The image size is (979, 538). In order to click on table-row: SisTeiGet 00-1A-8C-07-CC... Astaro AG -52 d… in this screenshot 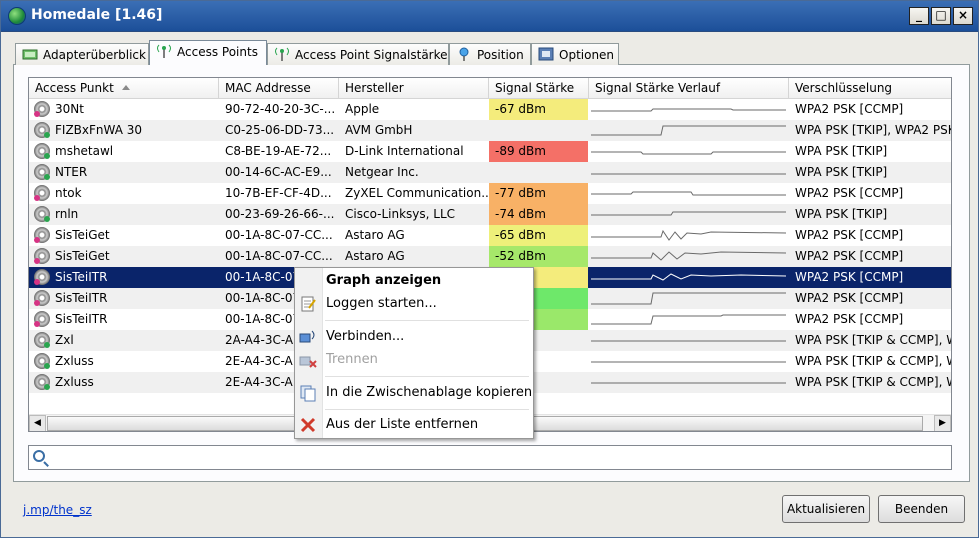, I will do `click(490, 256)`.